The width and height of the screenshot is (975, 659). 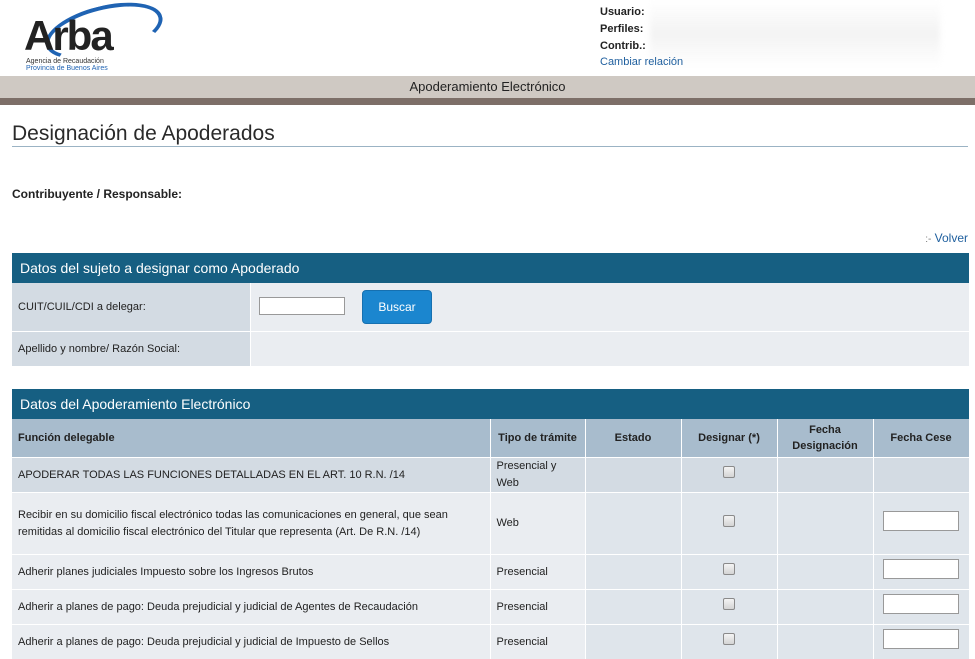 What do you see at coordinates (633, 438) in the screenshot?
I see `header-estado: Estado` at bounding box center [633, 438].